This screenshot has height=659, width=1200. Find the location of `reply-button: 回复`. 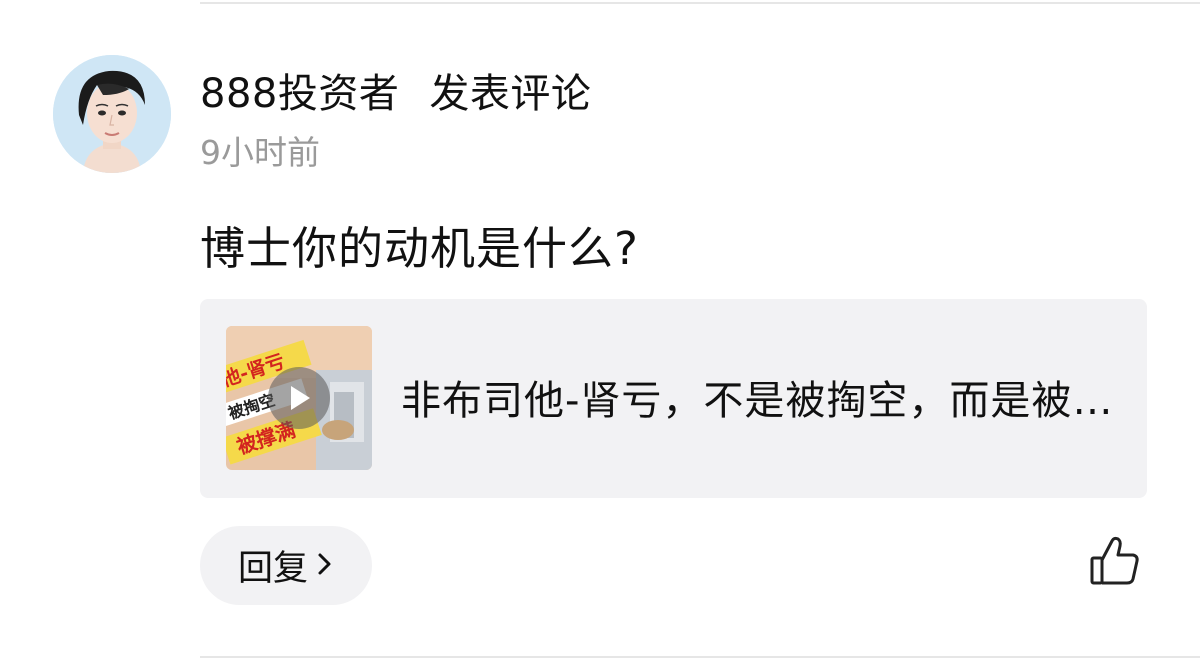

reply-button: 回复 is located at coordinates (286, 565).